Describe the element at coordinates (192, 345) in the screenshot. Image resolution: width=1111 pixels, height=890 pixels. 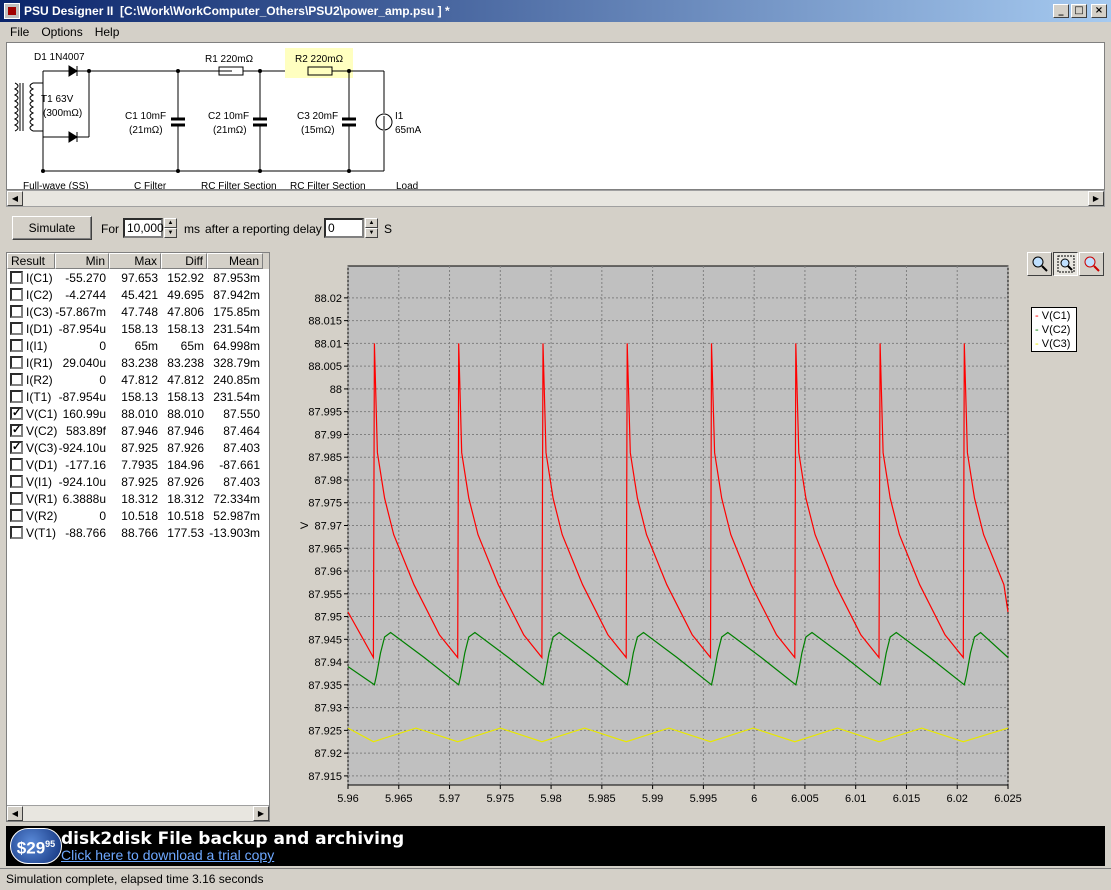
I see `diff-cell: 65m` at that location.